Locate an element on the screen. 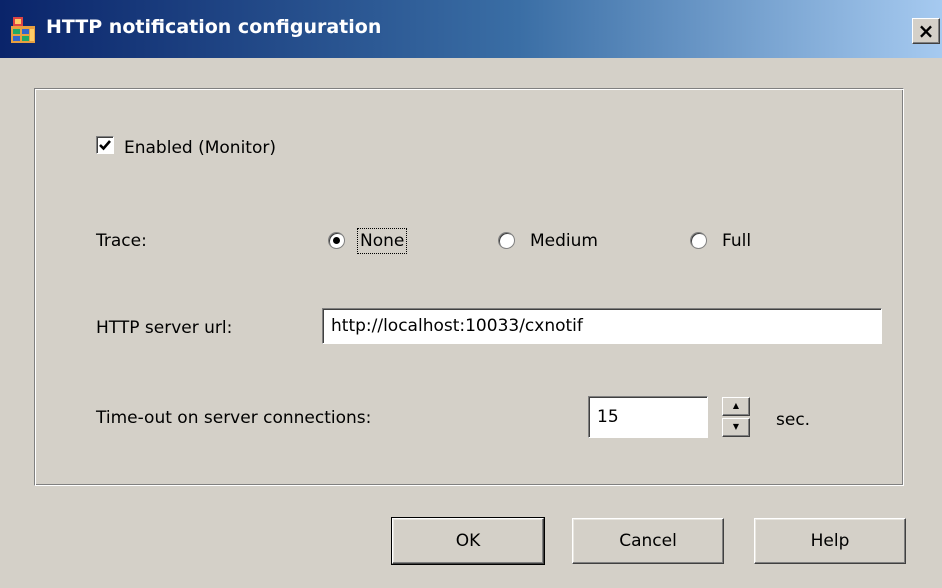  cancel-button: Cancel is located at coordinates (648, 541).